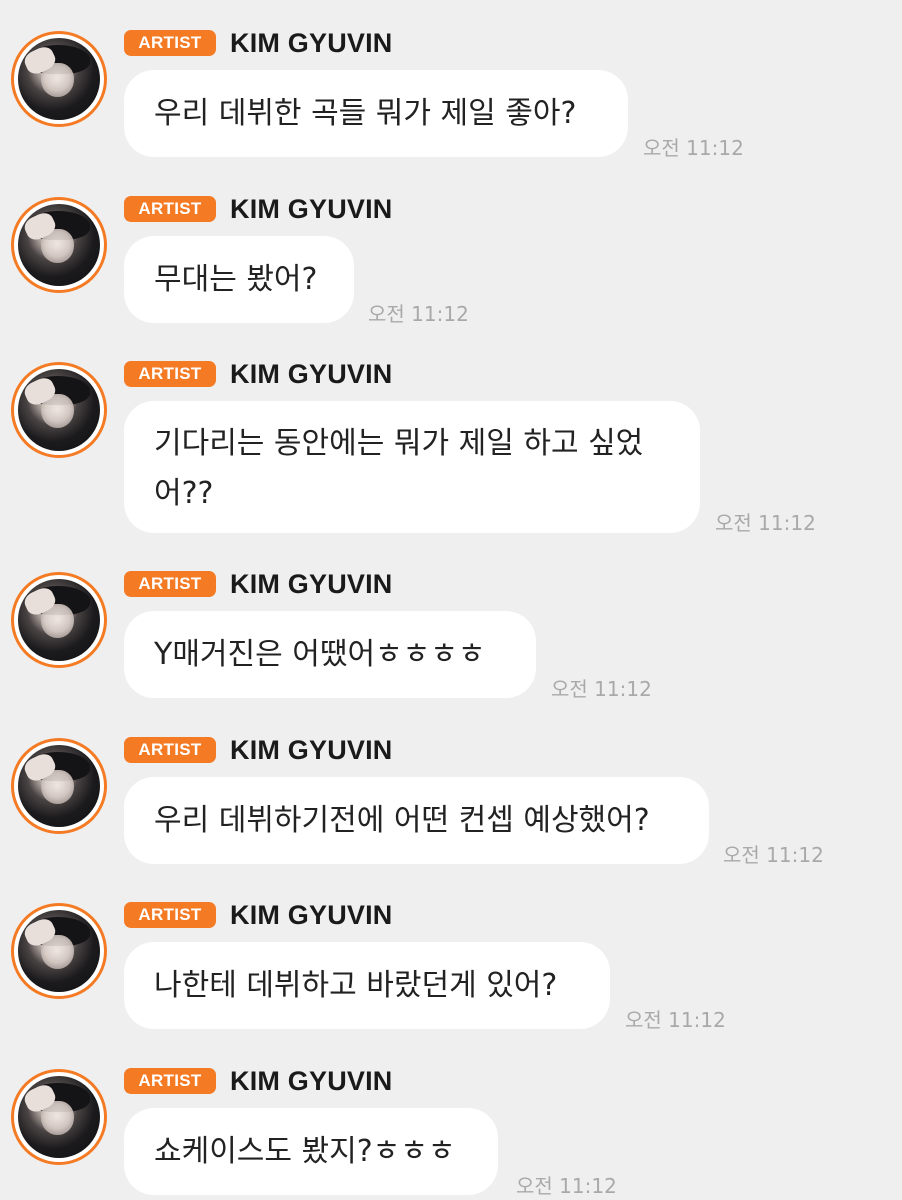 The height and width of the screenshot is (1200, 902). Describe the element at coordinates (367, 985) in the screenshot. I see `message-bubble: 나한테 데뷔하고 바랐던게 있어?` at that location.